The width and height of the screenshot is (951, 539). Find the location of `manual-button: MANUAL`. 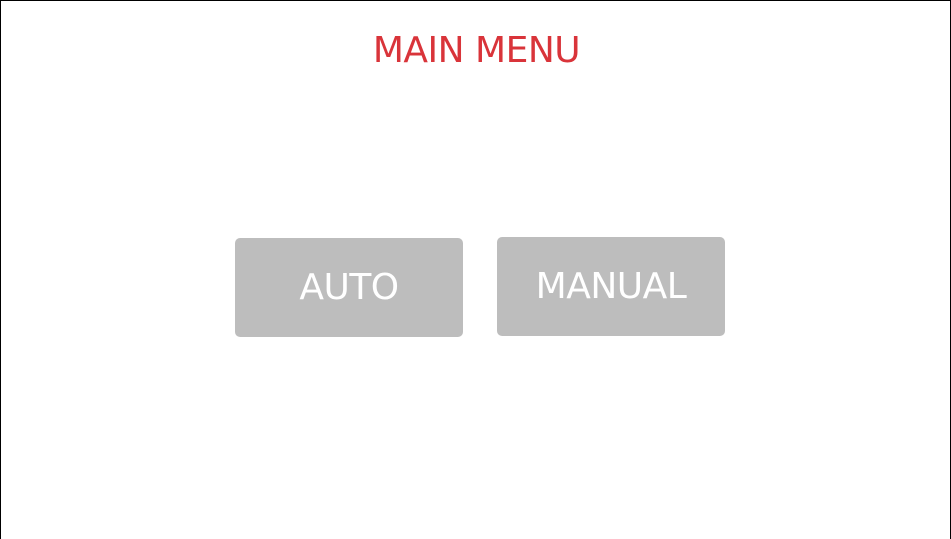

manual-button: MANUAL is located at coordinates (611, 286).